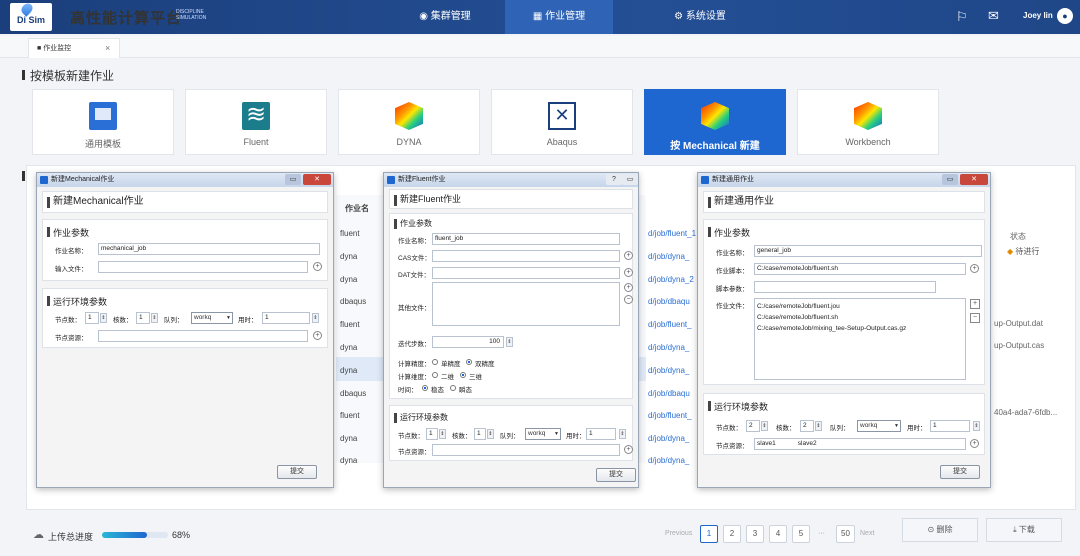 This screenshot has height=556, width=1080. What do you see at coordinates (807, 426) in the screenshot?
I see `cores-input: 2` at bounding box center [807, 426].